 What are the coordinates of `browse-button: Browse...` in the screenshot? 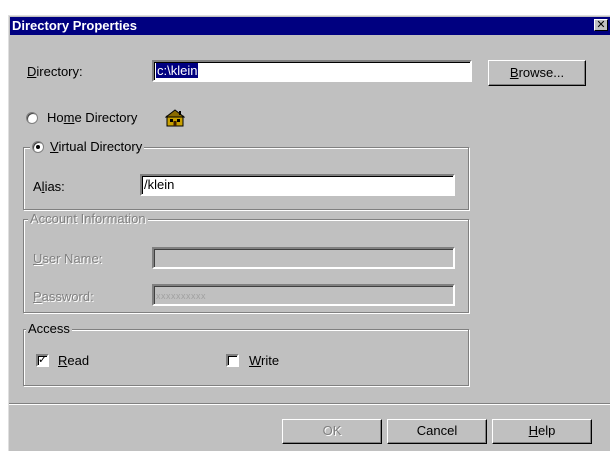 It's located at (537, 73).